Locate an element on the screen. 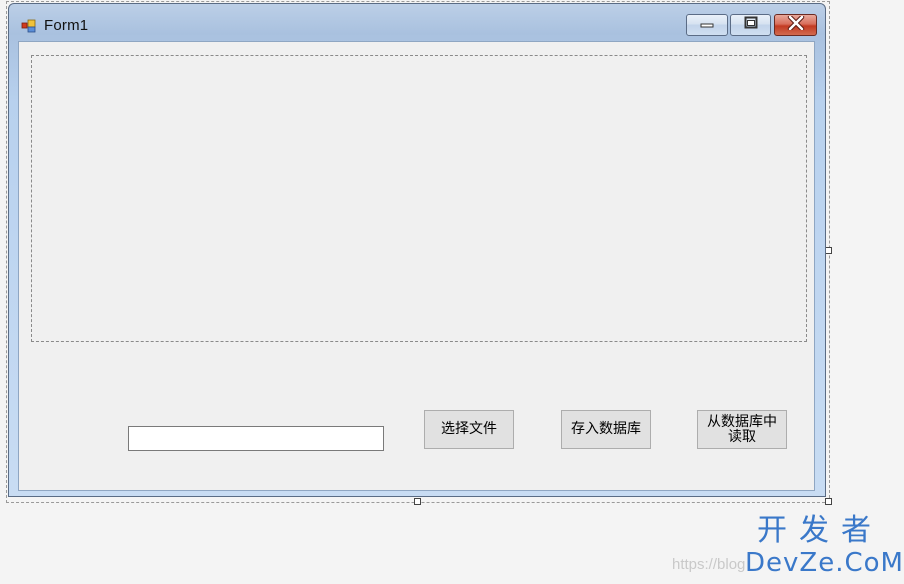 The height and width of the screenshot is (584, 904). minimize-button is located at coordinates (707, 25).